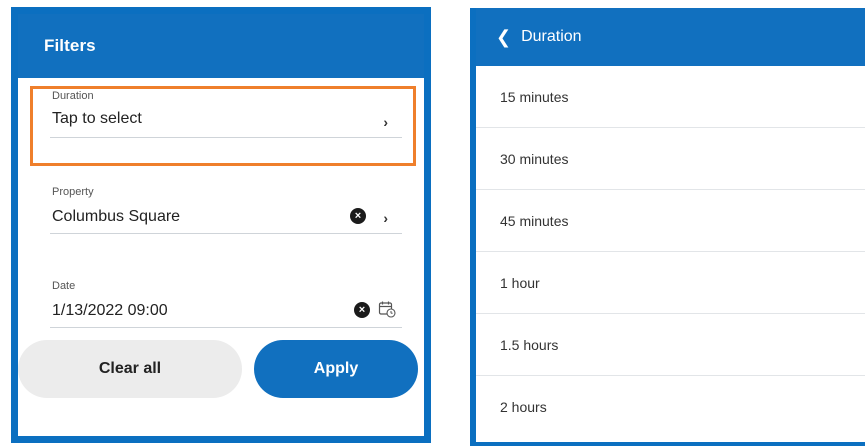 This screenshot has width=865, height=446. What do you see at coordinates (64, 286) in the screenshot?
I see `date-label: Date` at bounding box center [64, 286].